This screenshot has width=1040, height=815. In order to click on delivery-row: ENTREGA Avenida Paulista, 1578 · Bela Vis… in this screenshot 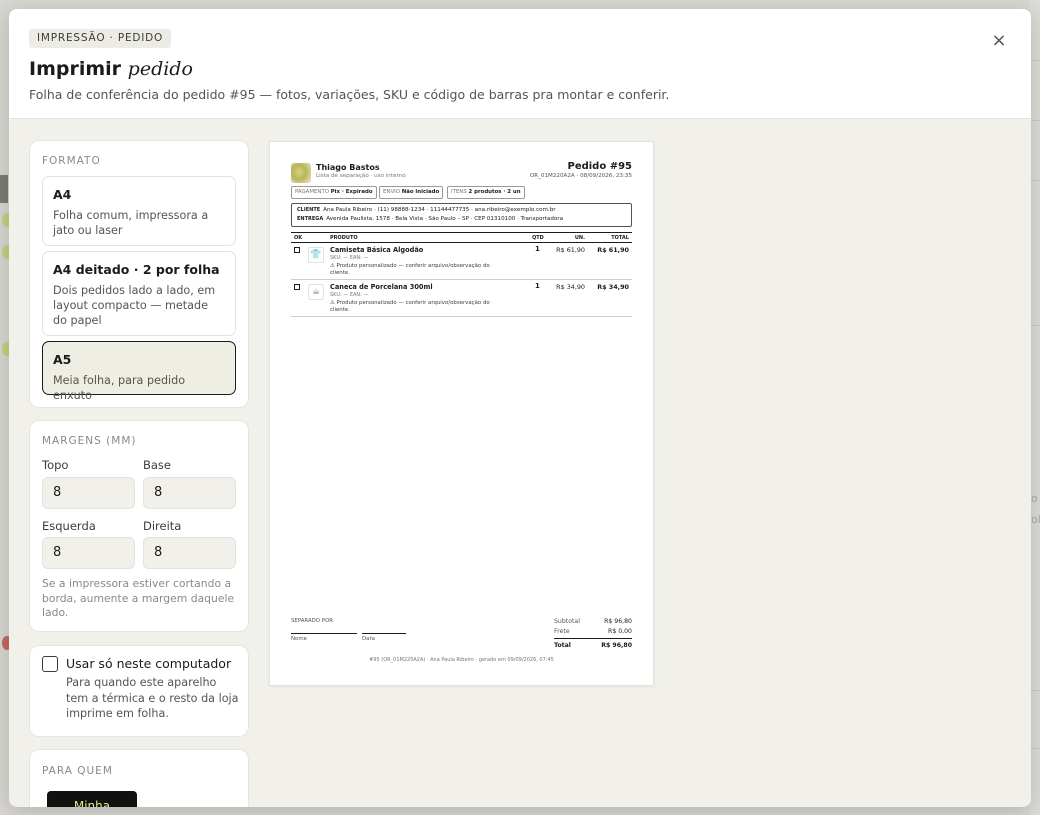, I will do `click(430, 219)`.